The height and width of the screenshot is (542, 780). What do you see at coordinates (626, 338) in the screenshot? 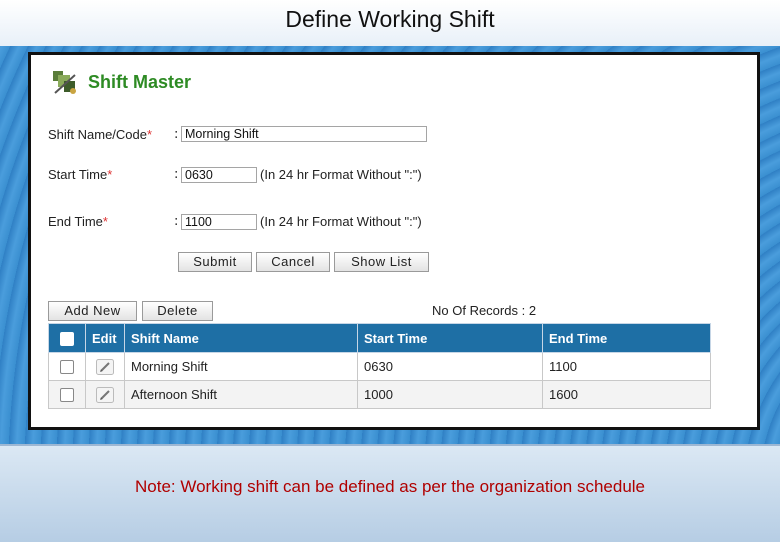
I see `end-time-column-header: End Time` at bounding box center [626, 338].